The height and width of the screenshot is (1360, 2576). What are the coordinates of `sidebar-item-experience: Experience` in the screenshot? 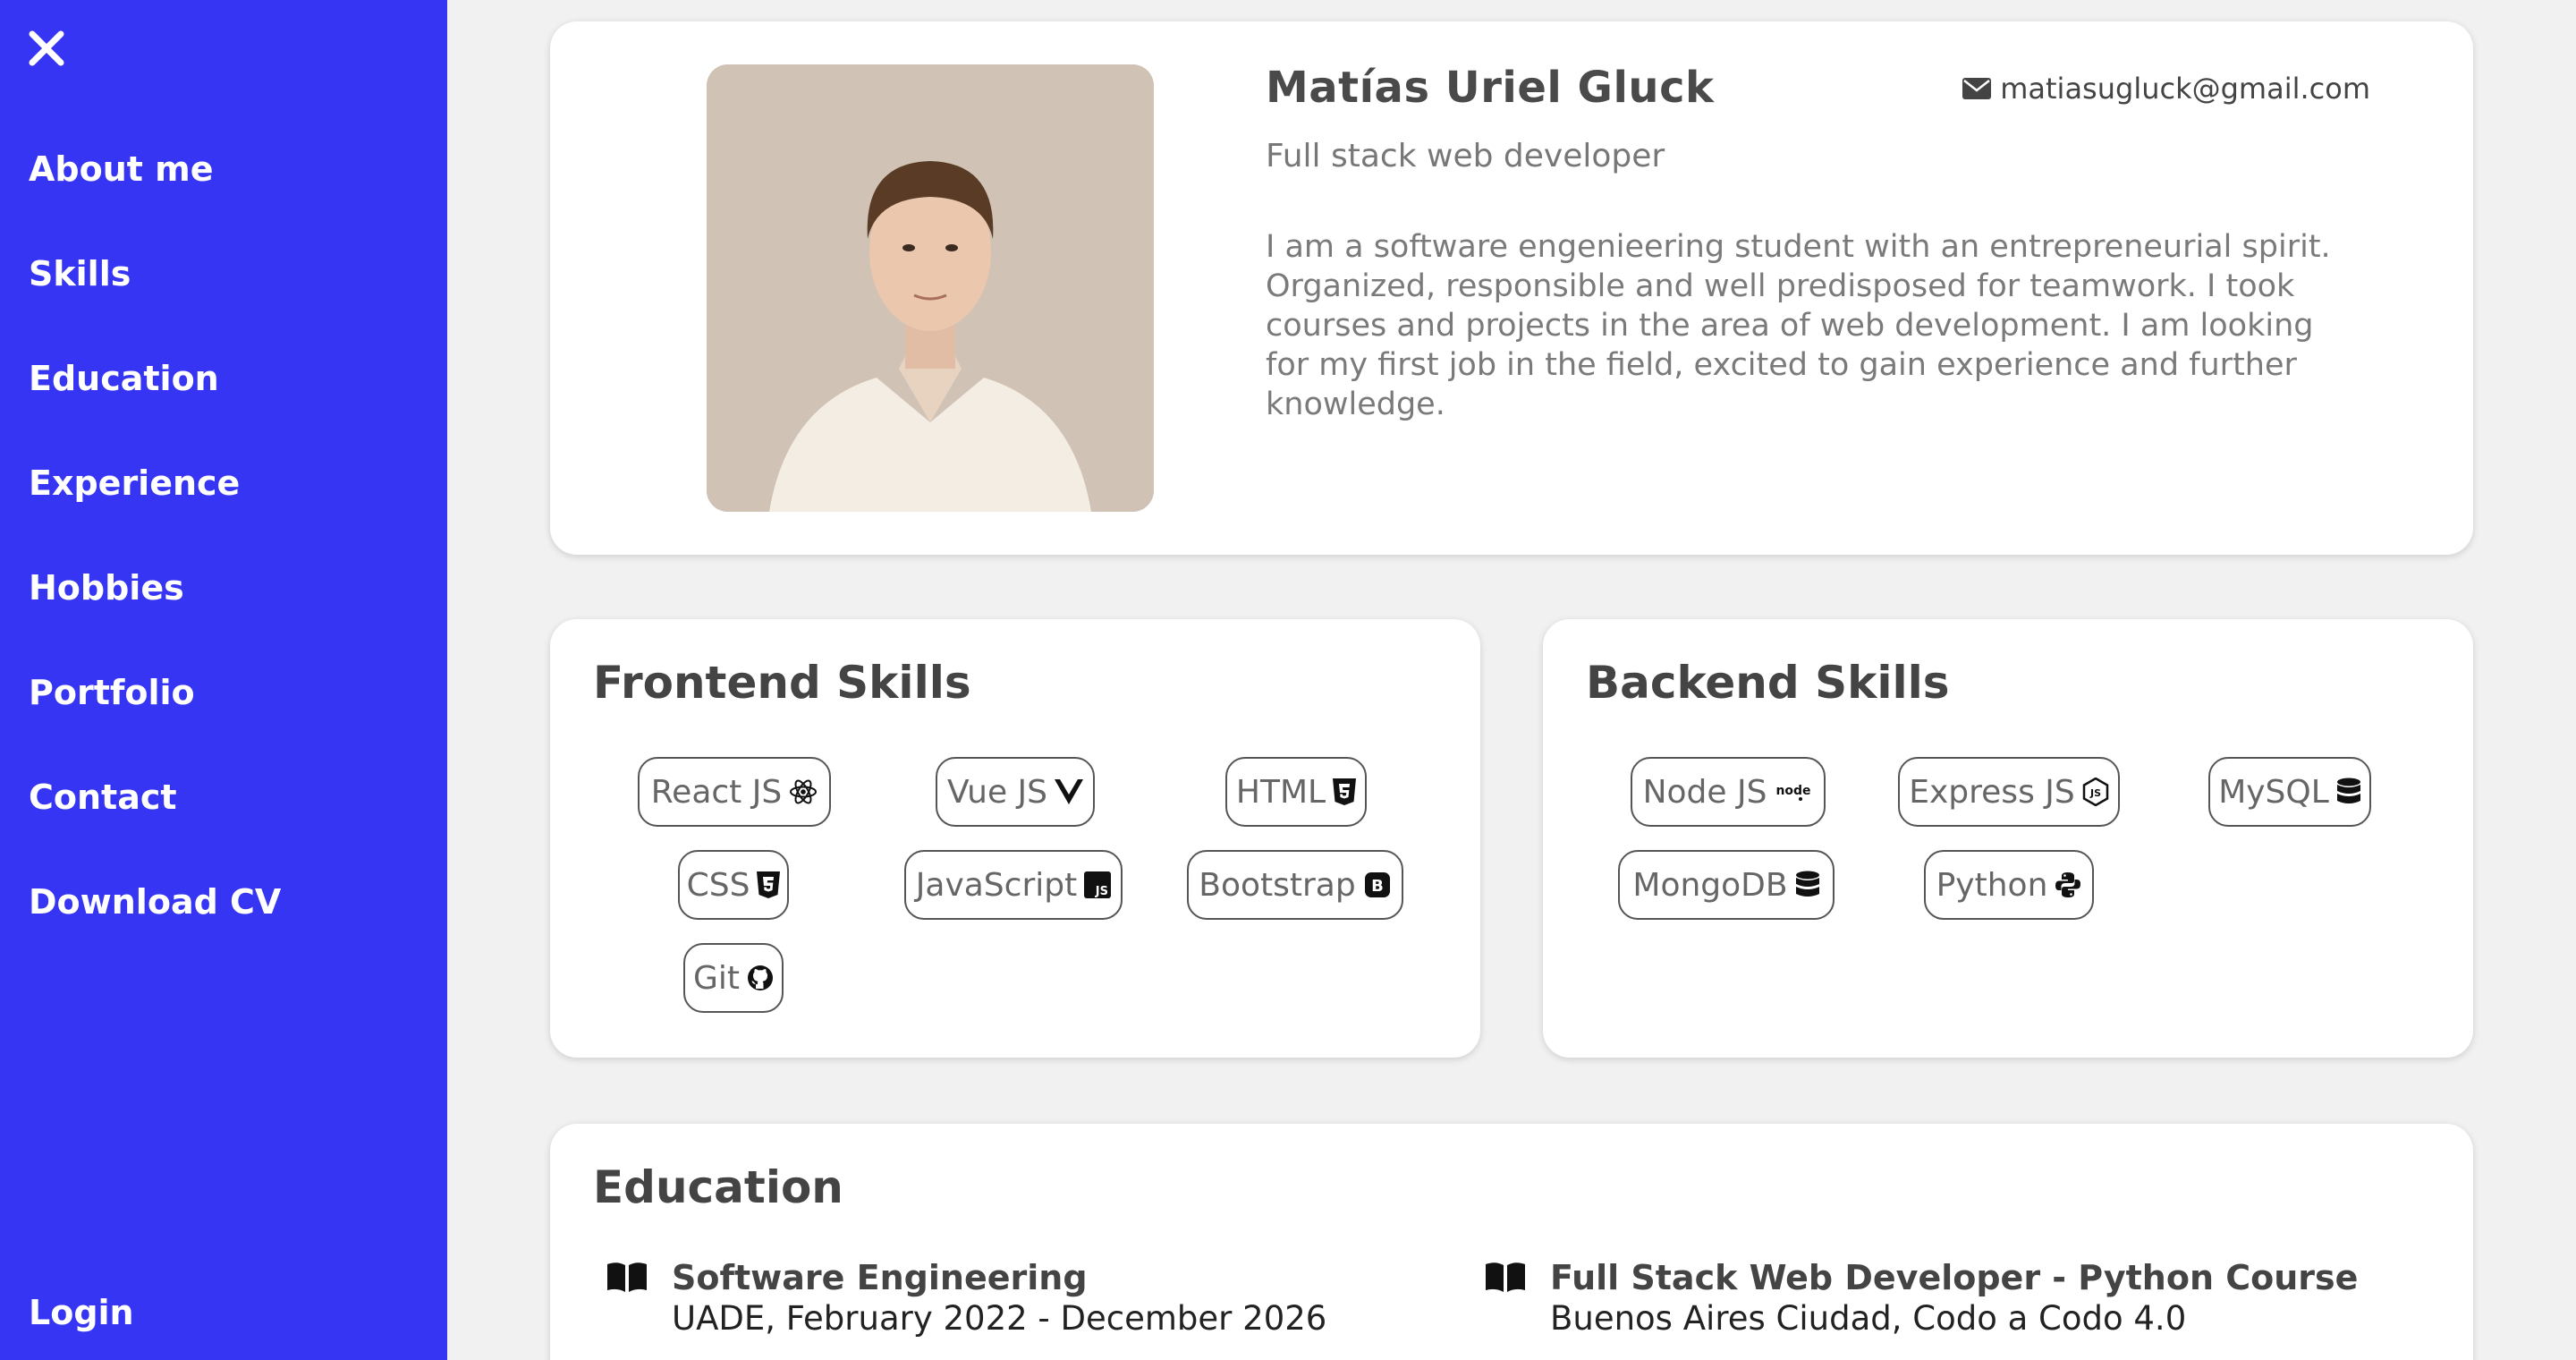 It's located at (155, 510).